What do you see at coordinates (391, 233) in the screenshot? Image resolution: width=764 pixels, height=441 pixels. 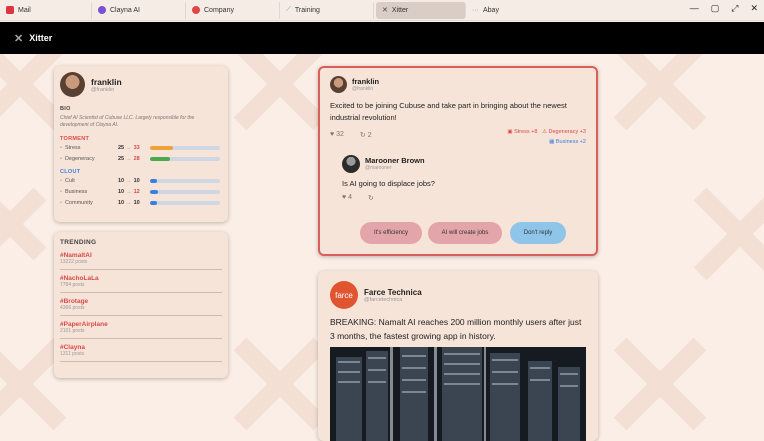 I see `option-its-efficiency-button: It's efficiency` at bounding box center [391, 233].